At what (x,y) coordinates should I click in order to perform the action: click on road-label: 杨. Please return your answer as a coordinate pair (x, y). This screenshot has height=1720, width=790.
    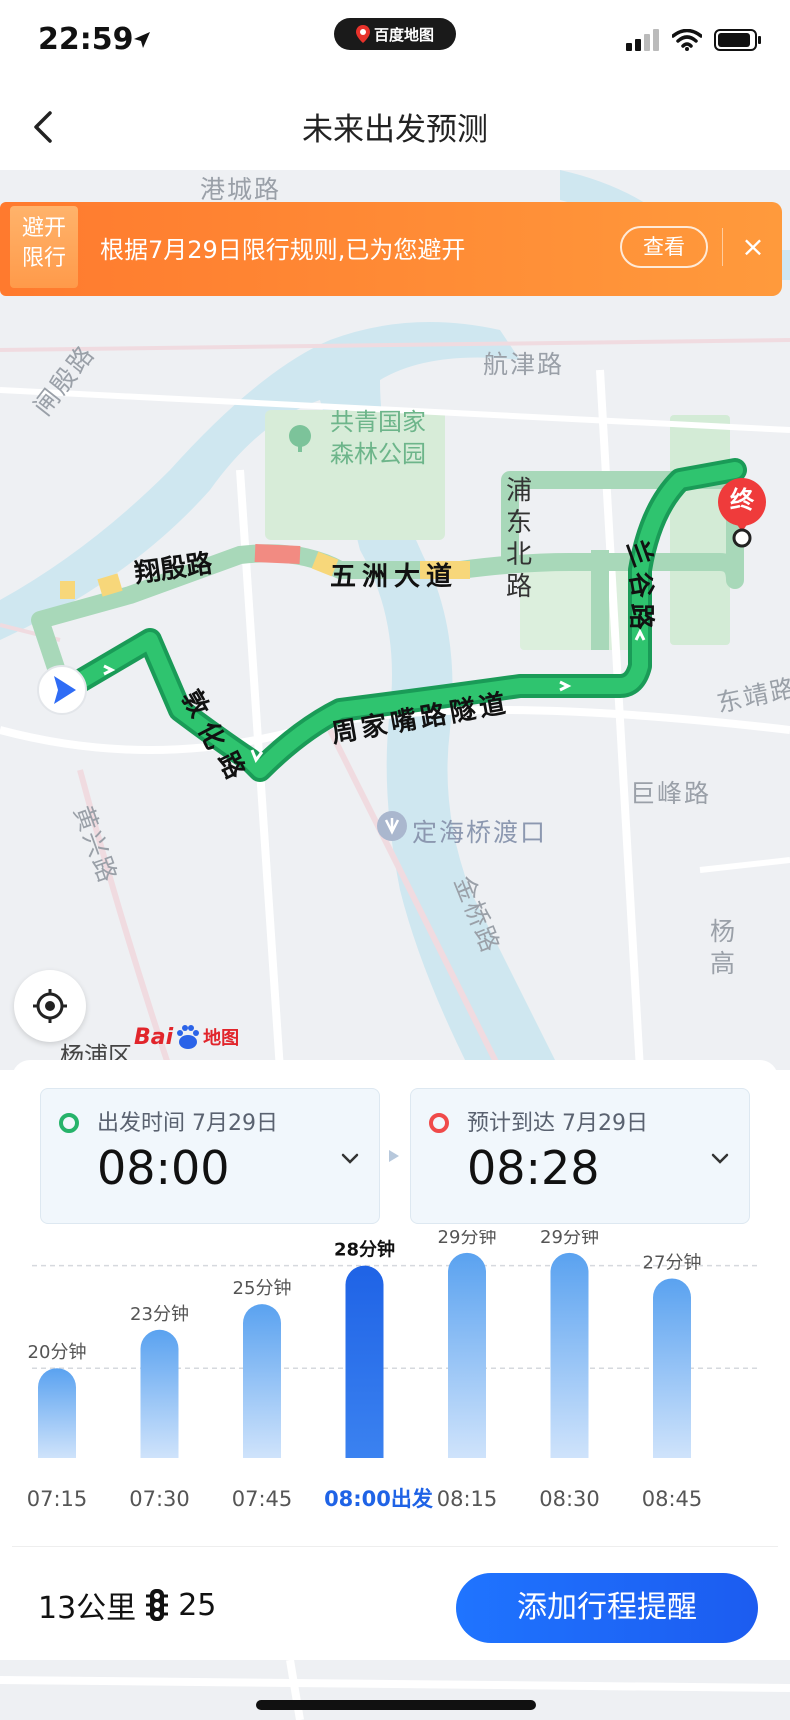
    Looking at the image, I should click on (724, 931).